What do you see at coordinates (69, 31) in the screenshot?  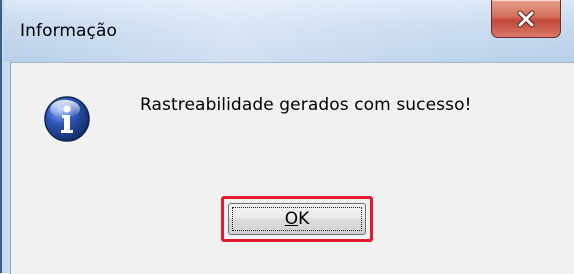 I see `dialog-title: Informação` at bounding box center [69, 31].